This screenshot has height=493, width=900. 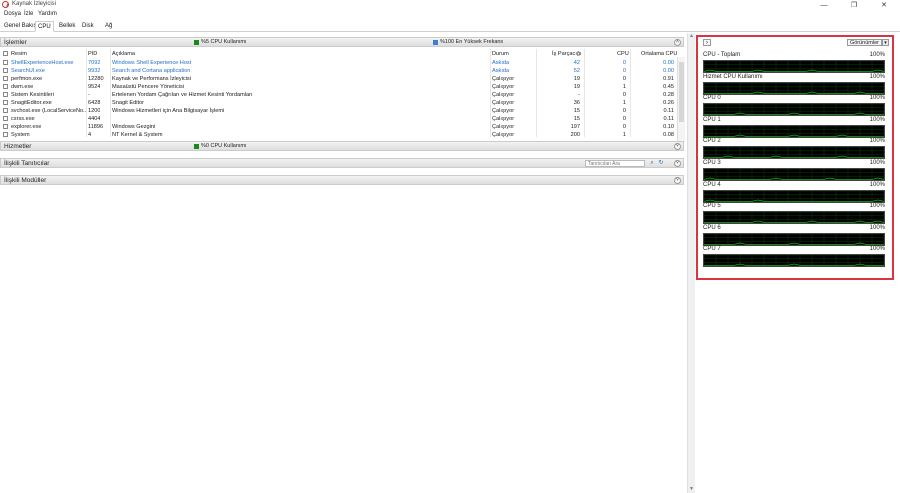 What do you see at coordinates (661, 163) in the screenshot?
I see `refresh-icon: ↻` at bounding box center [661, 163].